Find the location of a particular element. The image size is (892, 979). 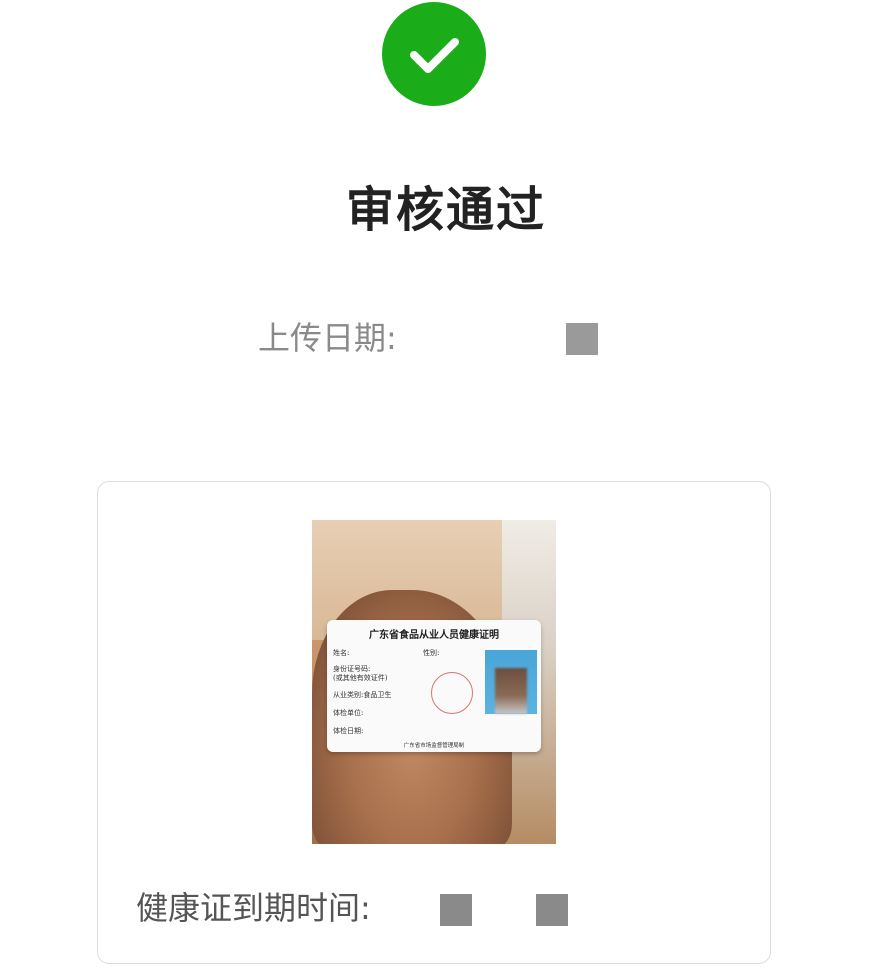

expiry-row: 健康证到期时间: is located at coordinates (253, 906).